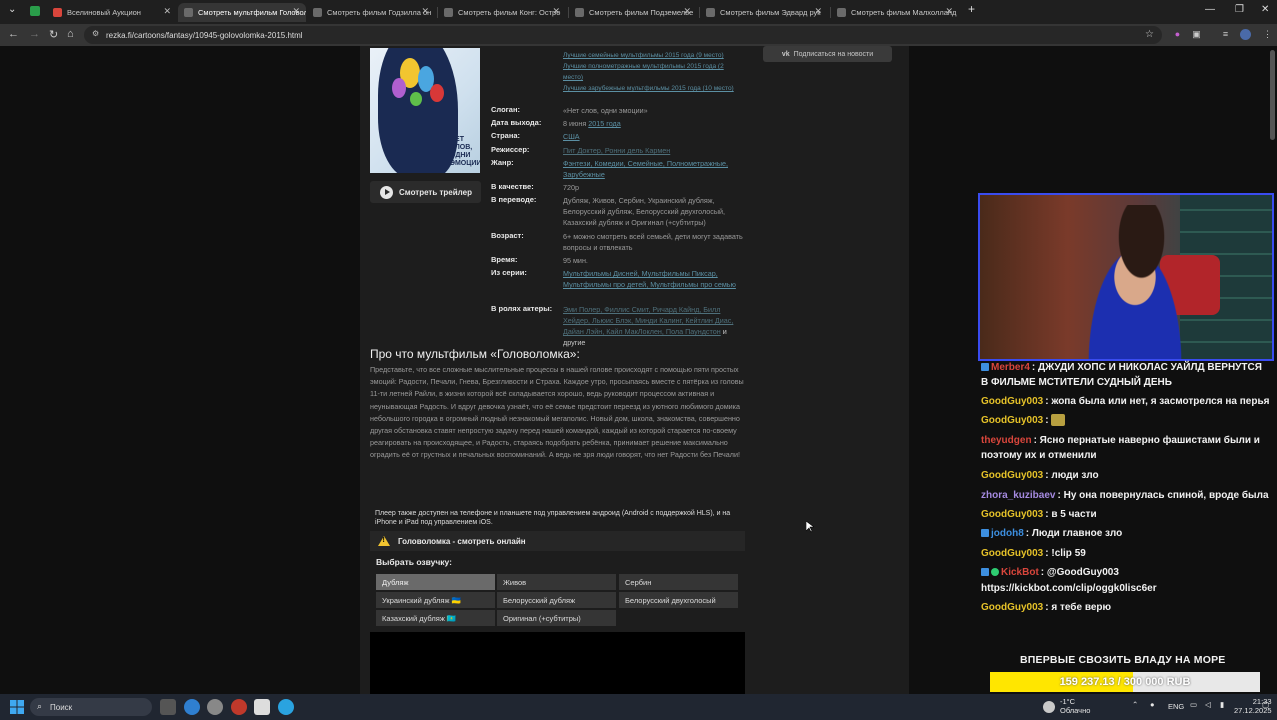 This screenshot has width=1277, height=720. I want to click on close-window-icon: ✕, so click(1265, 9).